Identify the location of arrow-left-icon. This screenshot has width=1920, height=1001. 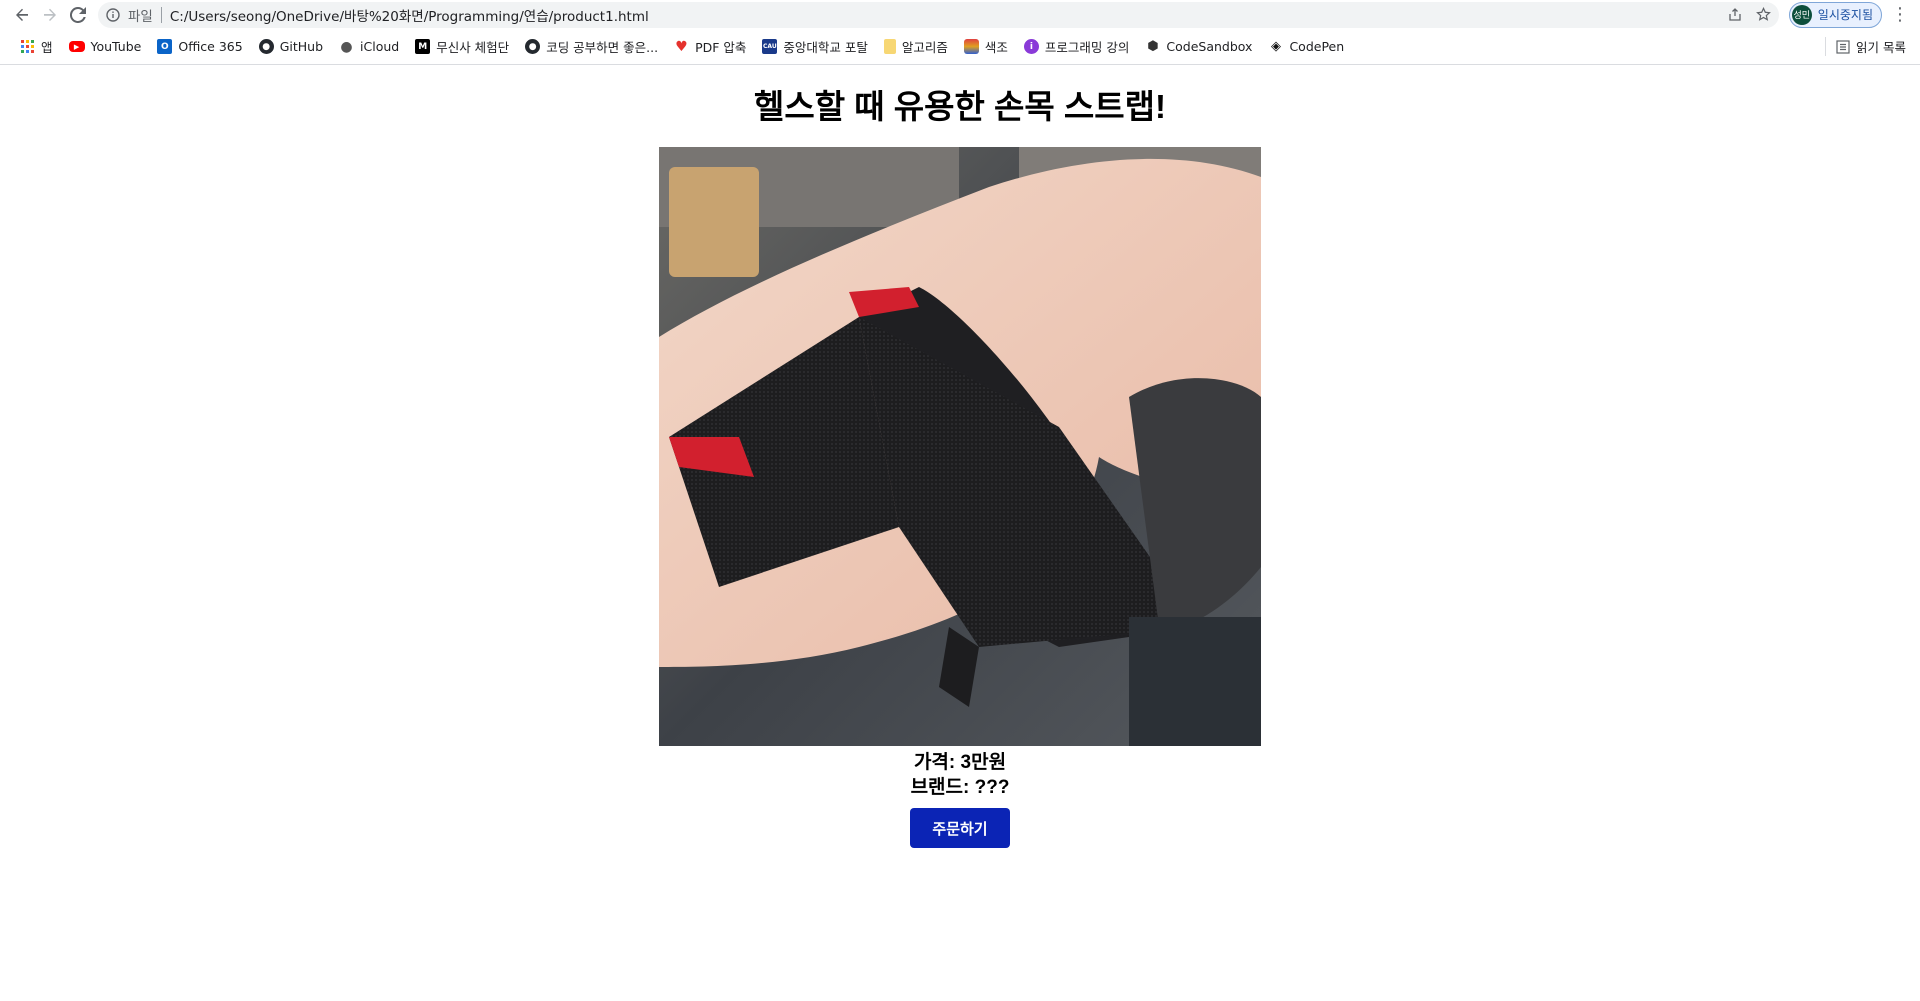
(22, 14).